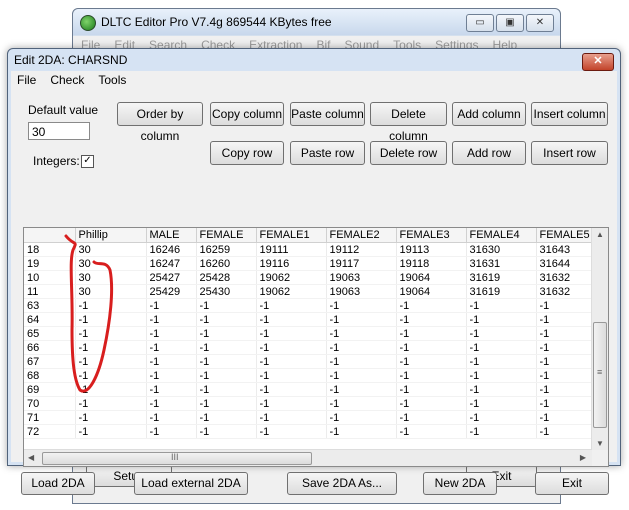 This screenshot has width=629, height=510. I want to click on cell-female: 16260, so click(226, 263).